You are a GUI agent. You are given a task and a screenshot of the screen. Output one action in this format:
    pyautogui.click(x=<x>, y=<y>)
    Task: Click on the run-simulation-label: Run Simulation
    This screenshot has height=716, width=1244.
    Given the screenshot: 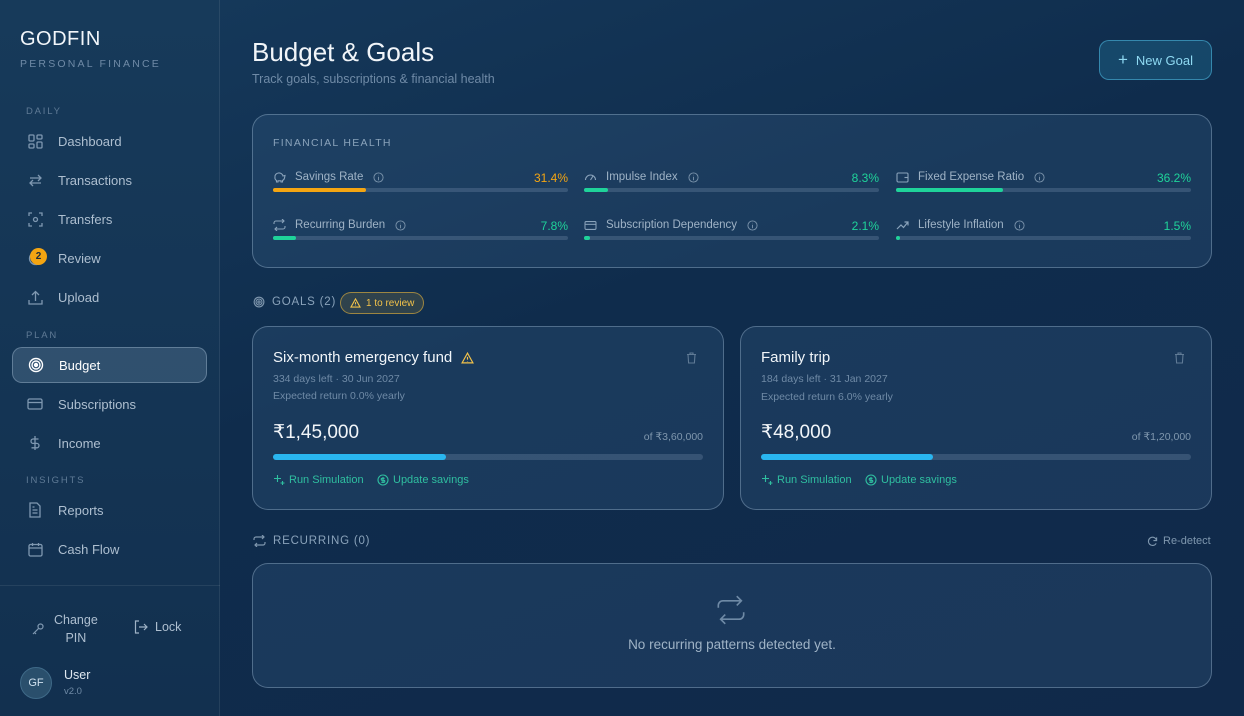 What is the action you would take?
    pyautogui.click(x=814, y=480)
    